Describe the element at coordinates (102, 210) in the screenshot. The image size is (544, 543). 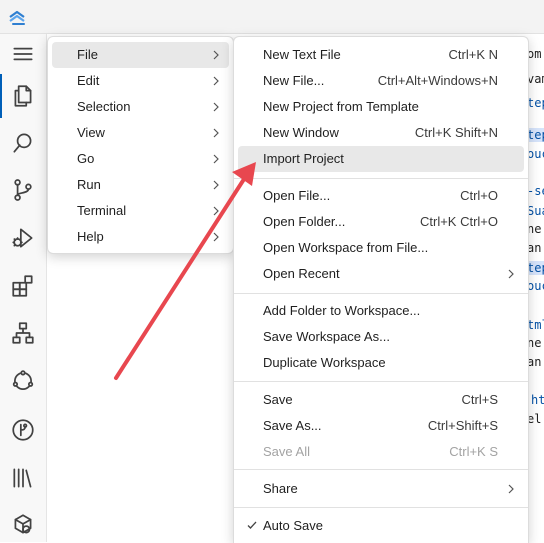
I see `menu-item-label: Terminal` at that location.